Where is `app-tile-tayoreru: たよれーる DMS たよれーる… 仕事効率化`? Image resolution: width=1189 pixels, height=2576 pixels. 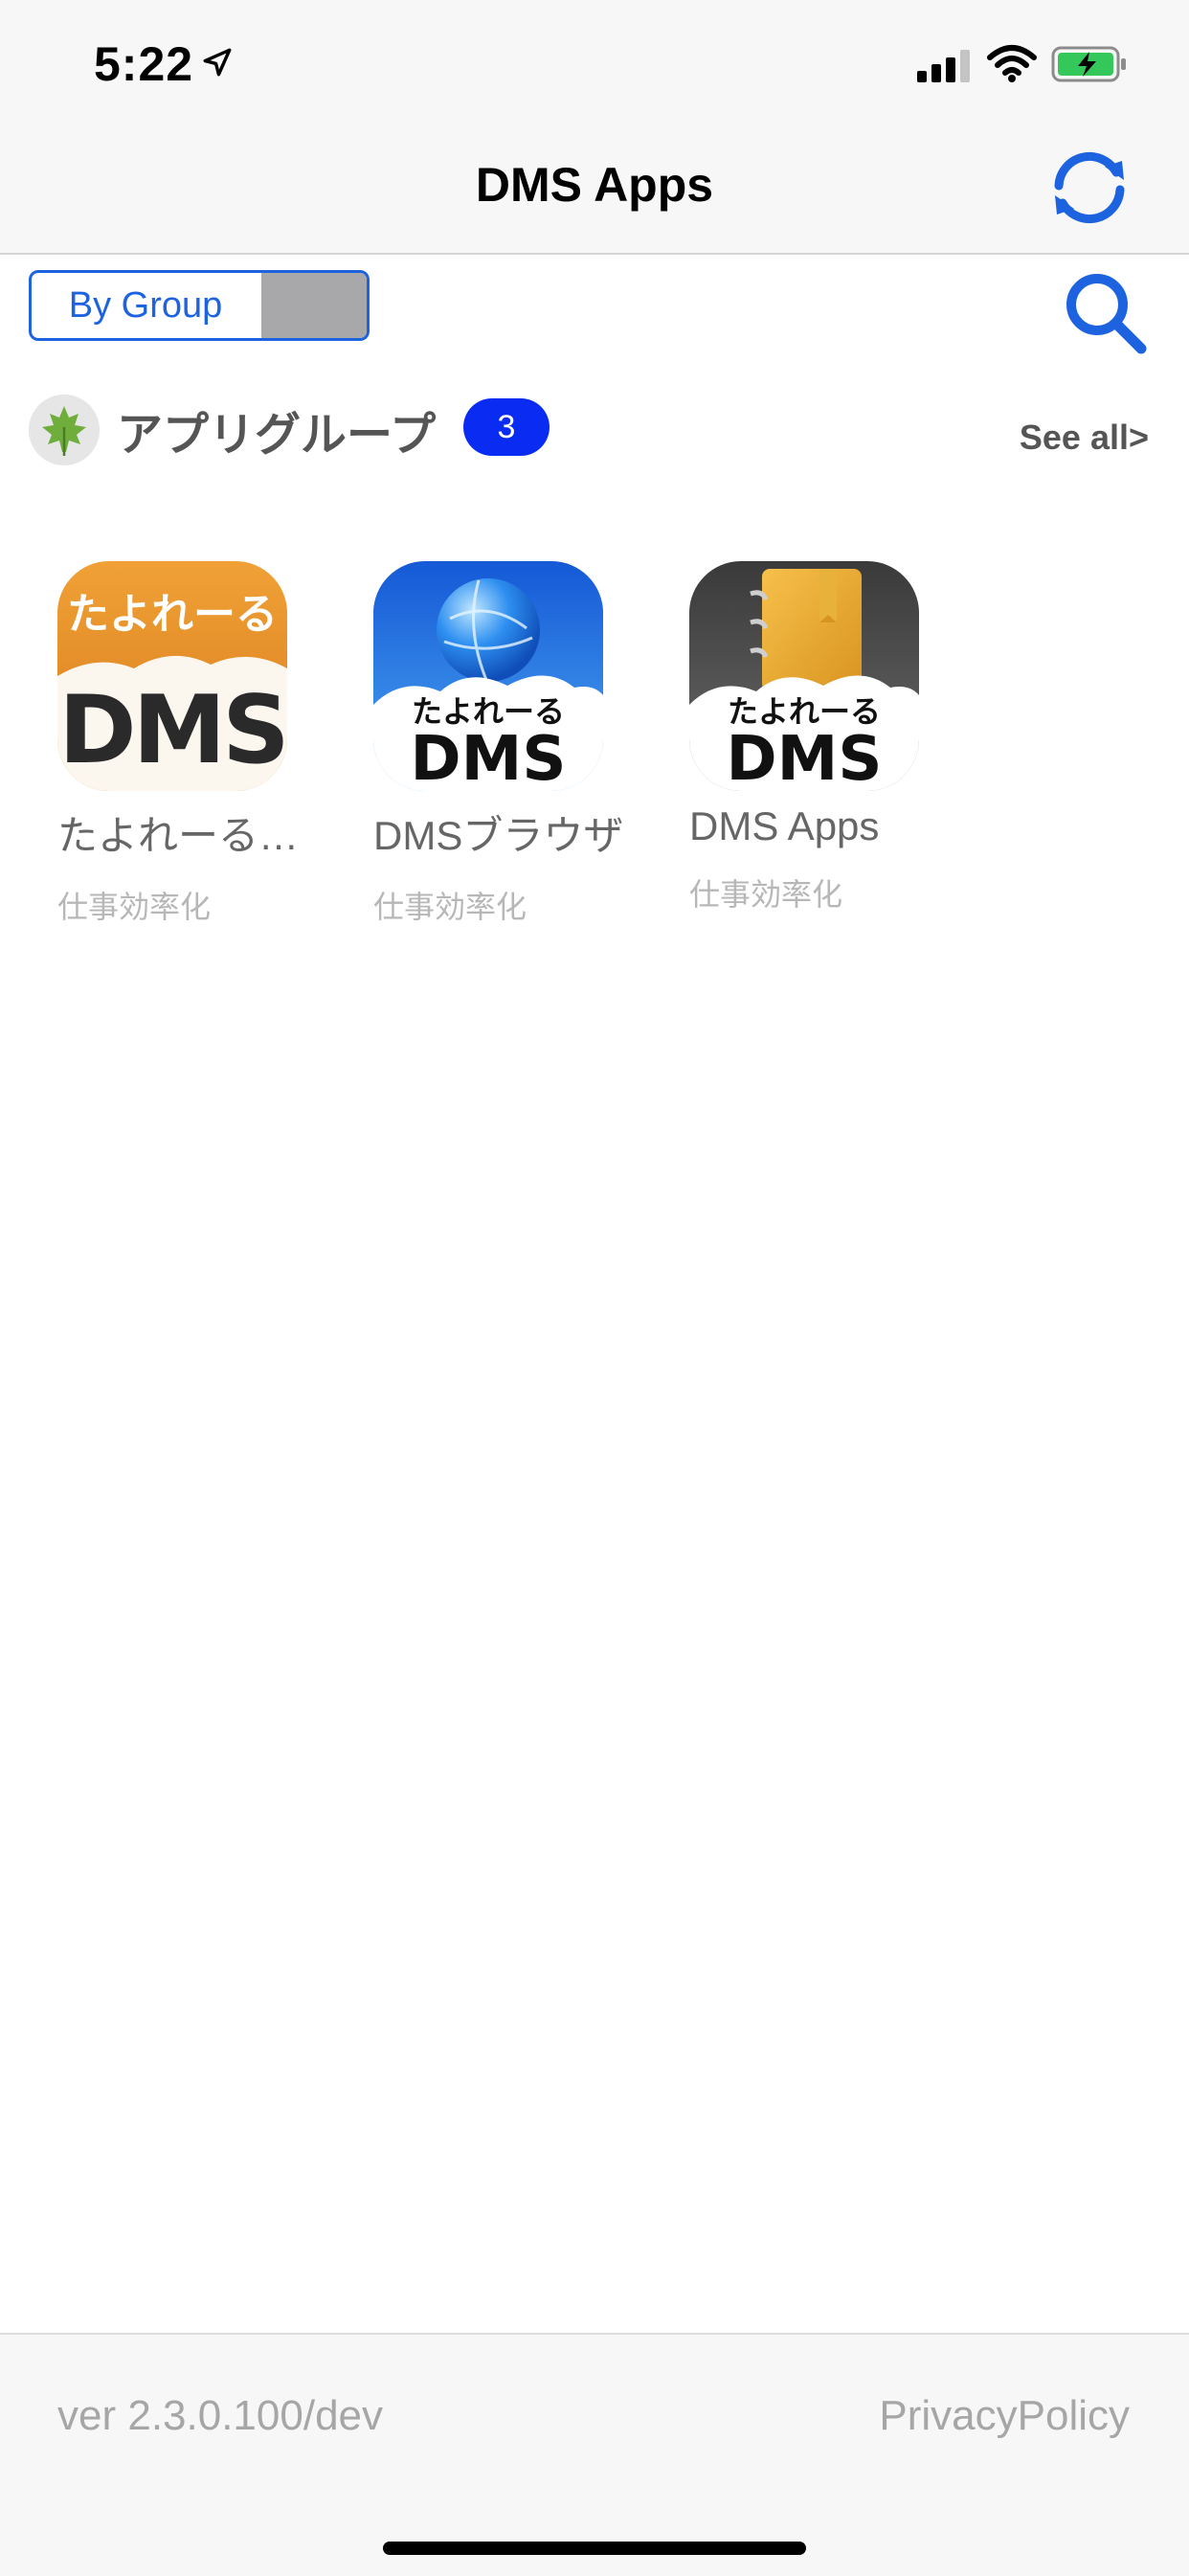 app-tile-tayoreru: たよれーる DMS たよれーる… 仕事効率化 is located at coordinates (201, 744).